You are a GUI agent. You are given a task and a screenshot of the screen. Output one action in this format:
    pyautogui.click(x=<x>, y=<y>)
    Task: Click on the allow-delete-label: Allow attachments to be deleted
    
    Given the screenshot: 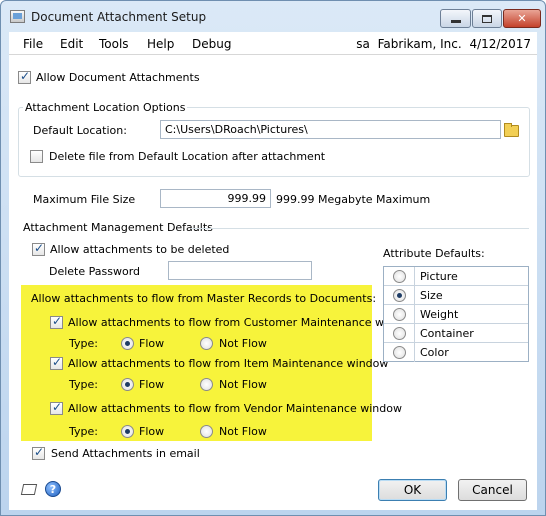 What is the action you would take?
    pyautogui.click(x=140, y=249)
    